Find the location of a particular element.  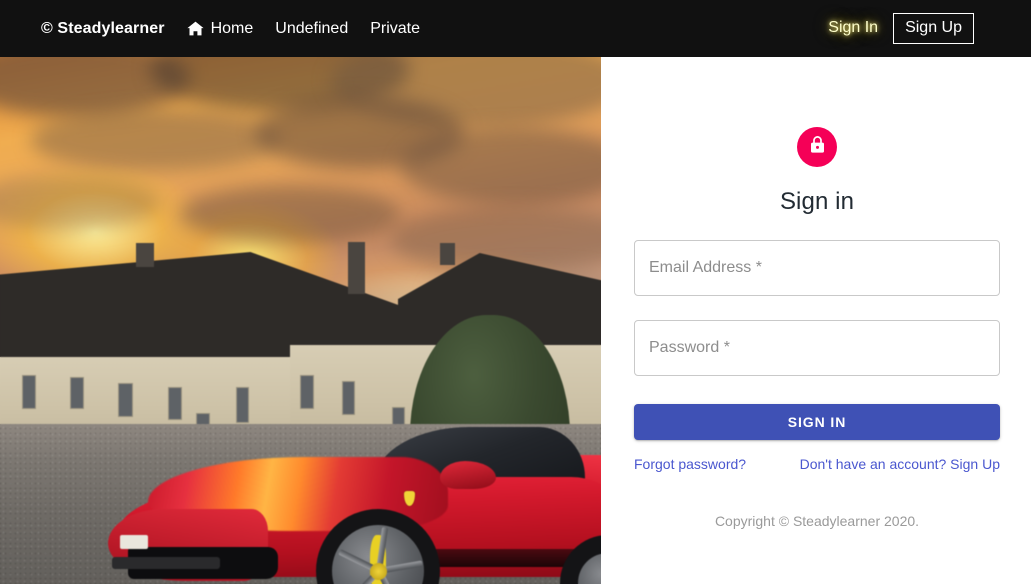

email-field is located at coordinates (817, 268).